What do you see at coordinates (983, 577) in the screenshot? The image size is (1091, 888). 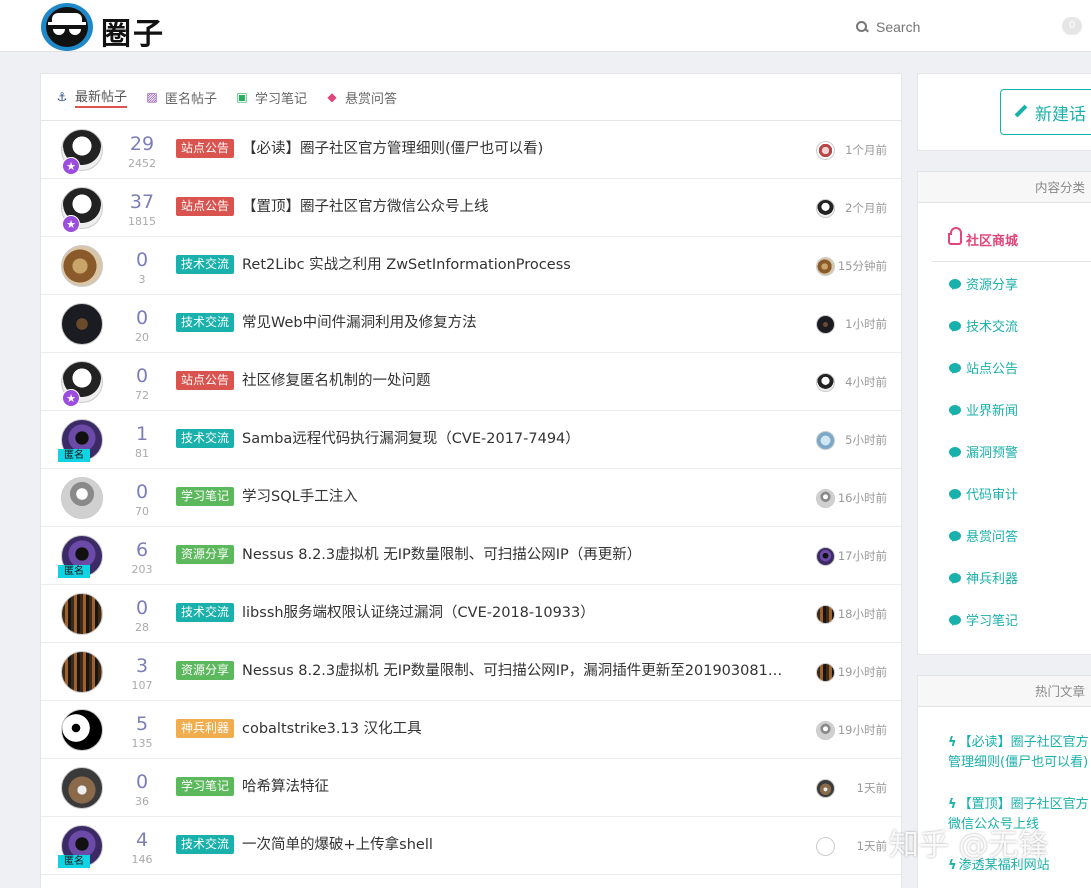 I see `category-item: 神兵利器` at bounding box center [983, 577].